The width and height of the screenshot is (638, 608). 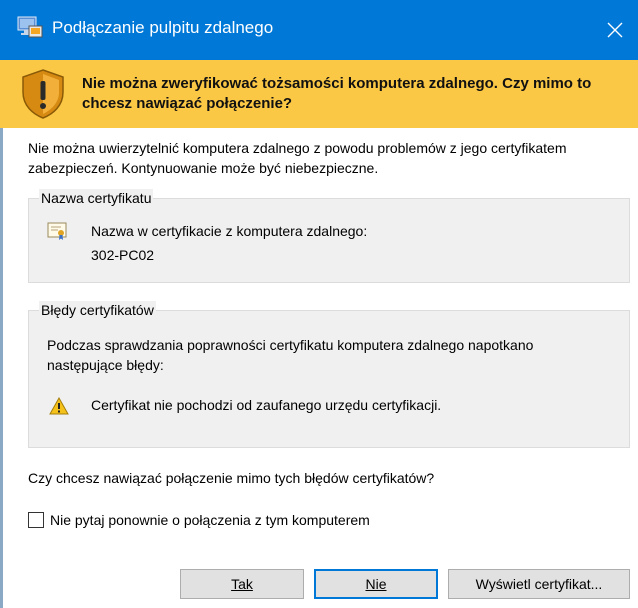 What do you see at coordinates (30, 27) in the screenshot?
I see `remote-desktop-icon` at bounding box center [30, 27].